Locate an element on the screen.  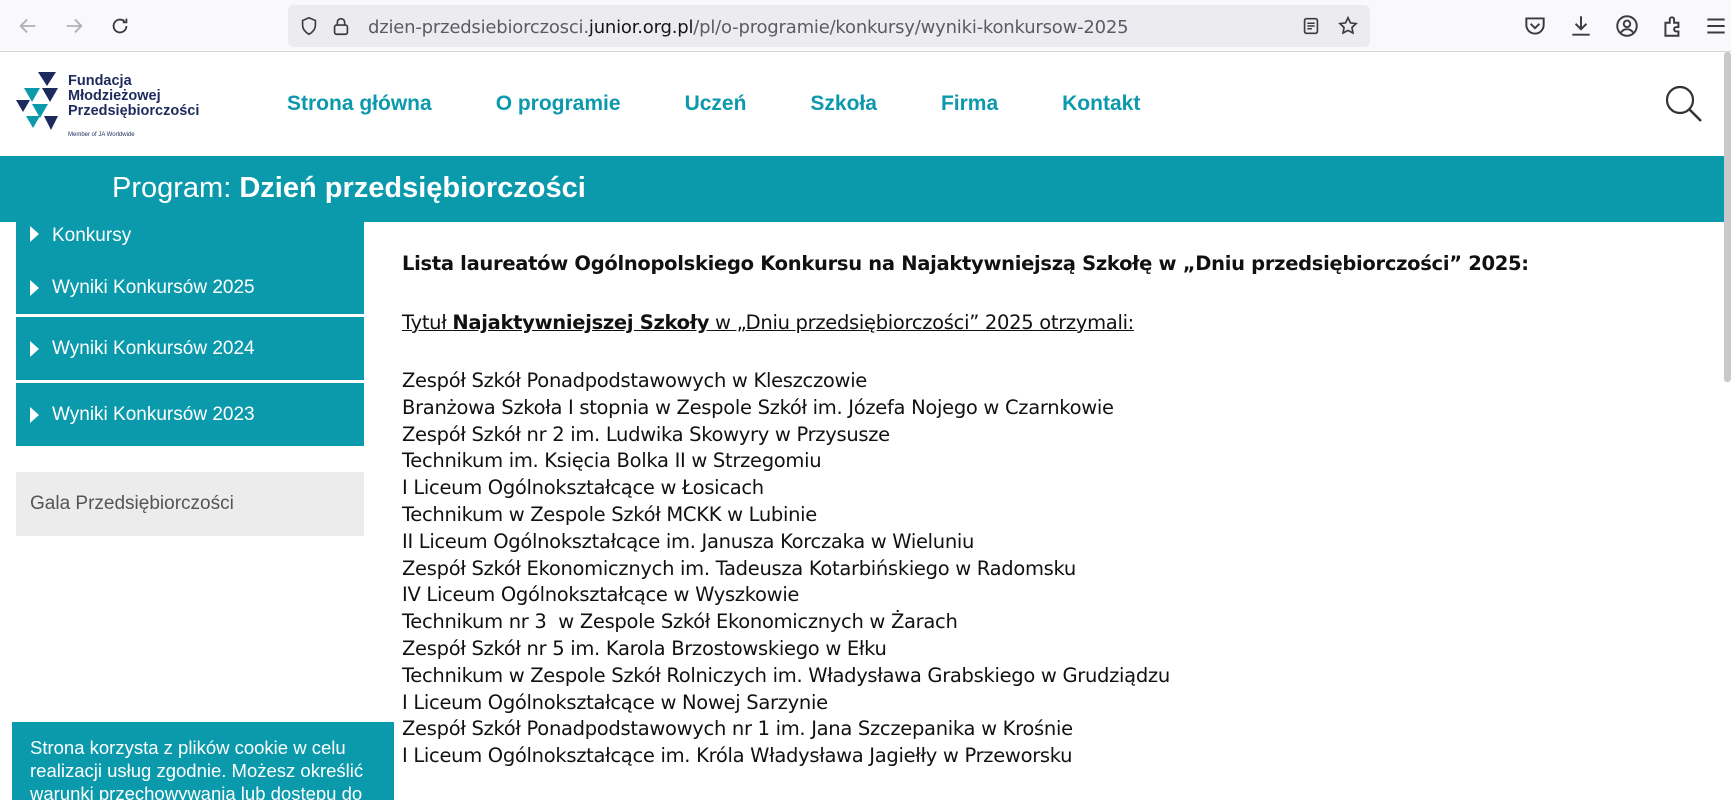
shield-icon is located at coordinates (309, 26).